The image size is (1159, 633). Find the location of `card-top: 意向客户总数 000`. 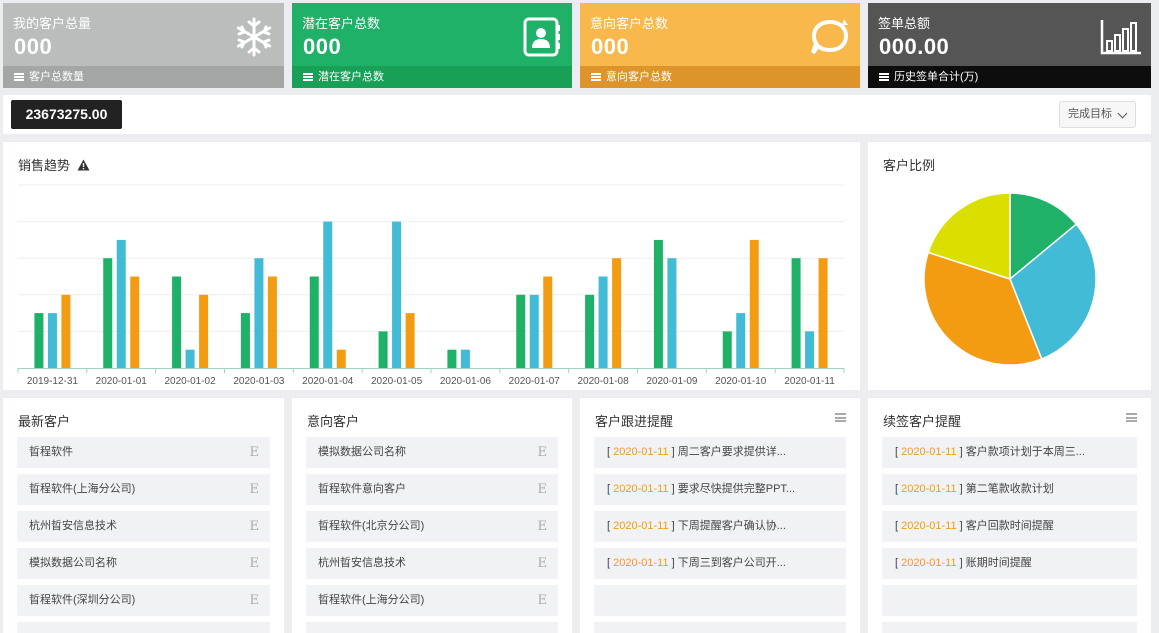

card-top: 意向客户总数 000 is located at coordinates (720, 34).